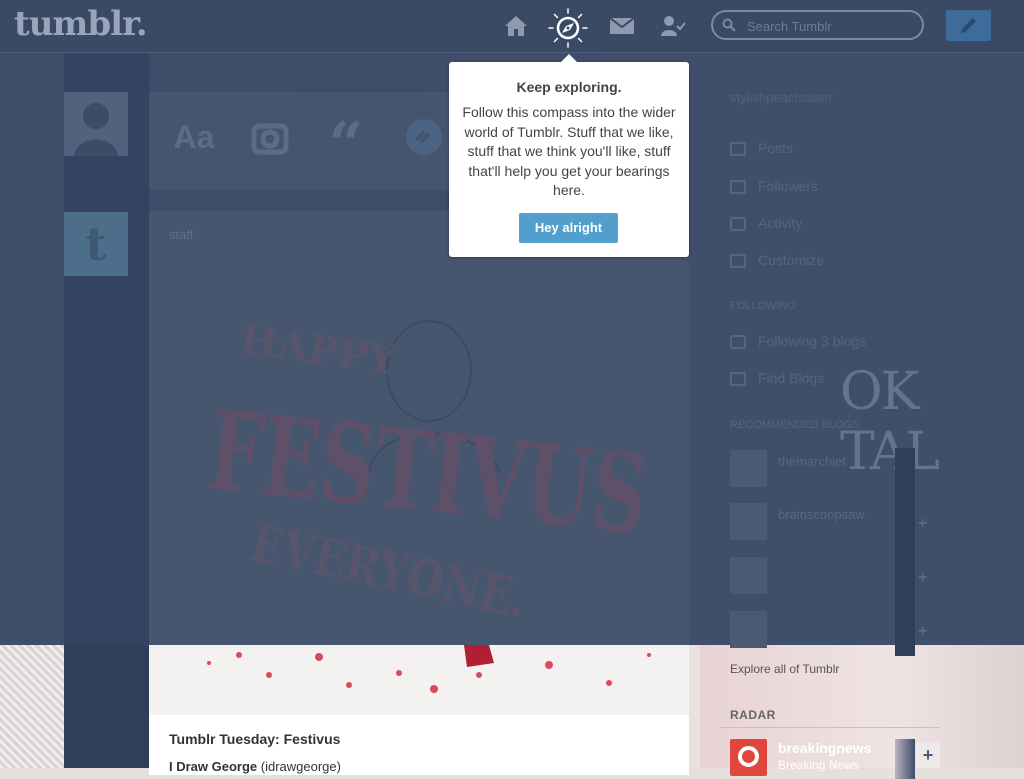 This screenshot has width=1024, height=779. What do you see at coordinates (738, 342) in the screenshot?
I see `following-icon` at bounding box center [738, 342].